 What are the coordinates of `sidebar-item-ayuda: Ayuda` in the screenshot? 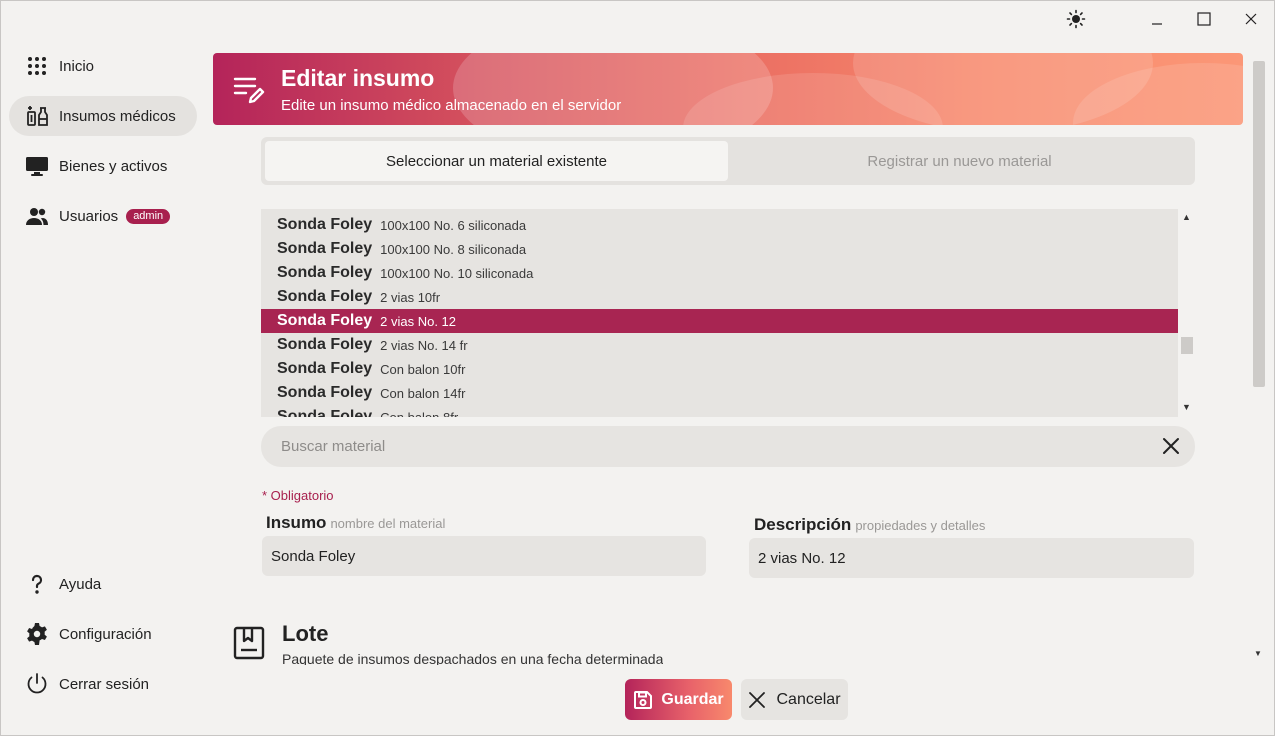 It's located at (103, 584).